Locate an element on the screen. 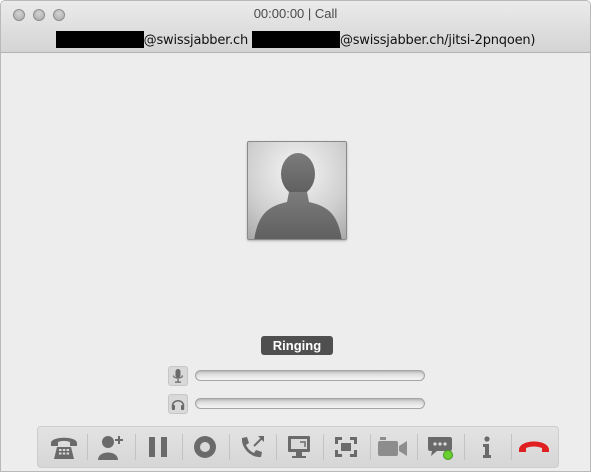 The image size is (591, 472). hold-button is located at coordinates (158, 447).